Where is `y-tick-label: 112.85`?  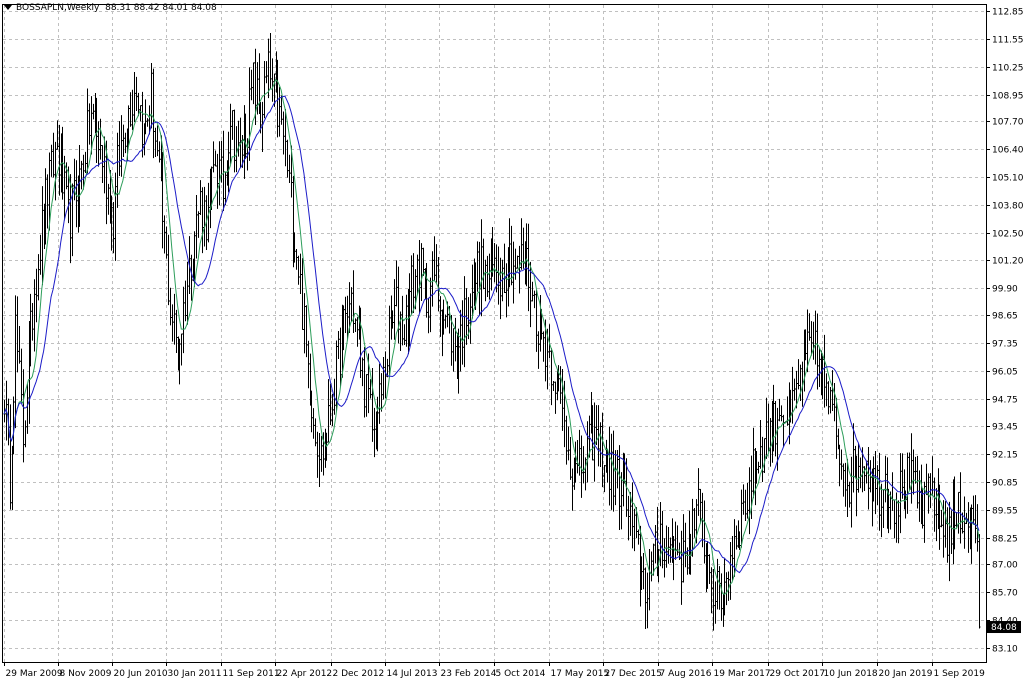 y-tick-label: 112.85 is located at coordinates (1008, 13).